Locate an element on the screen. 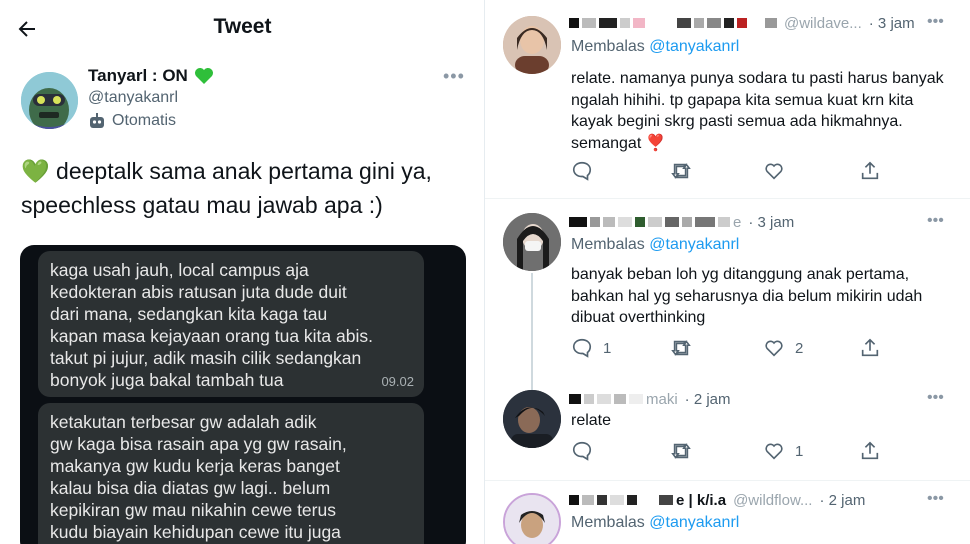  thread-line is located at coordinates (532, 333).